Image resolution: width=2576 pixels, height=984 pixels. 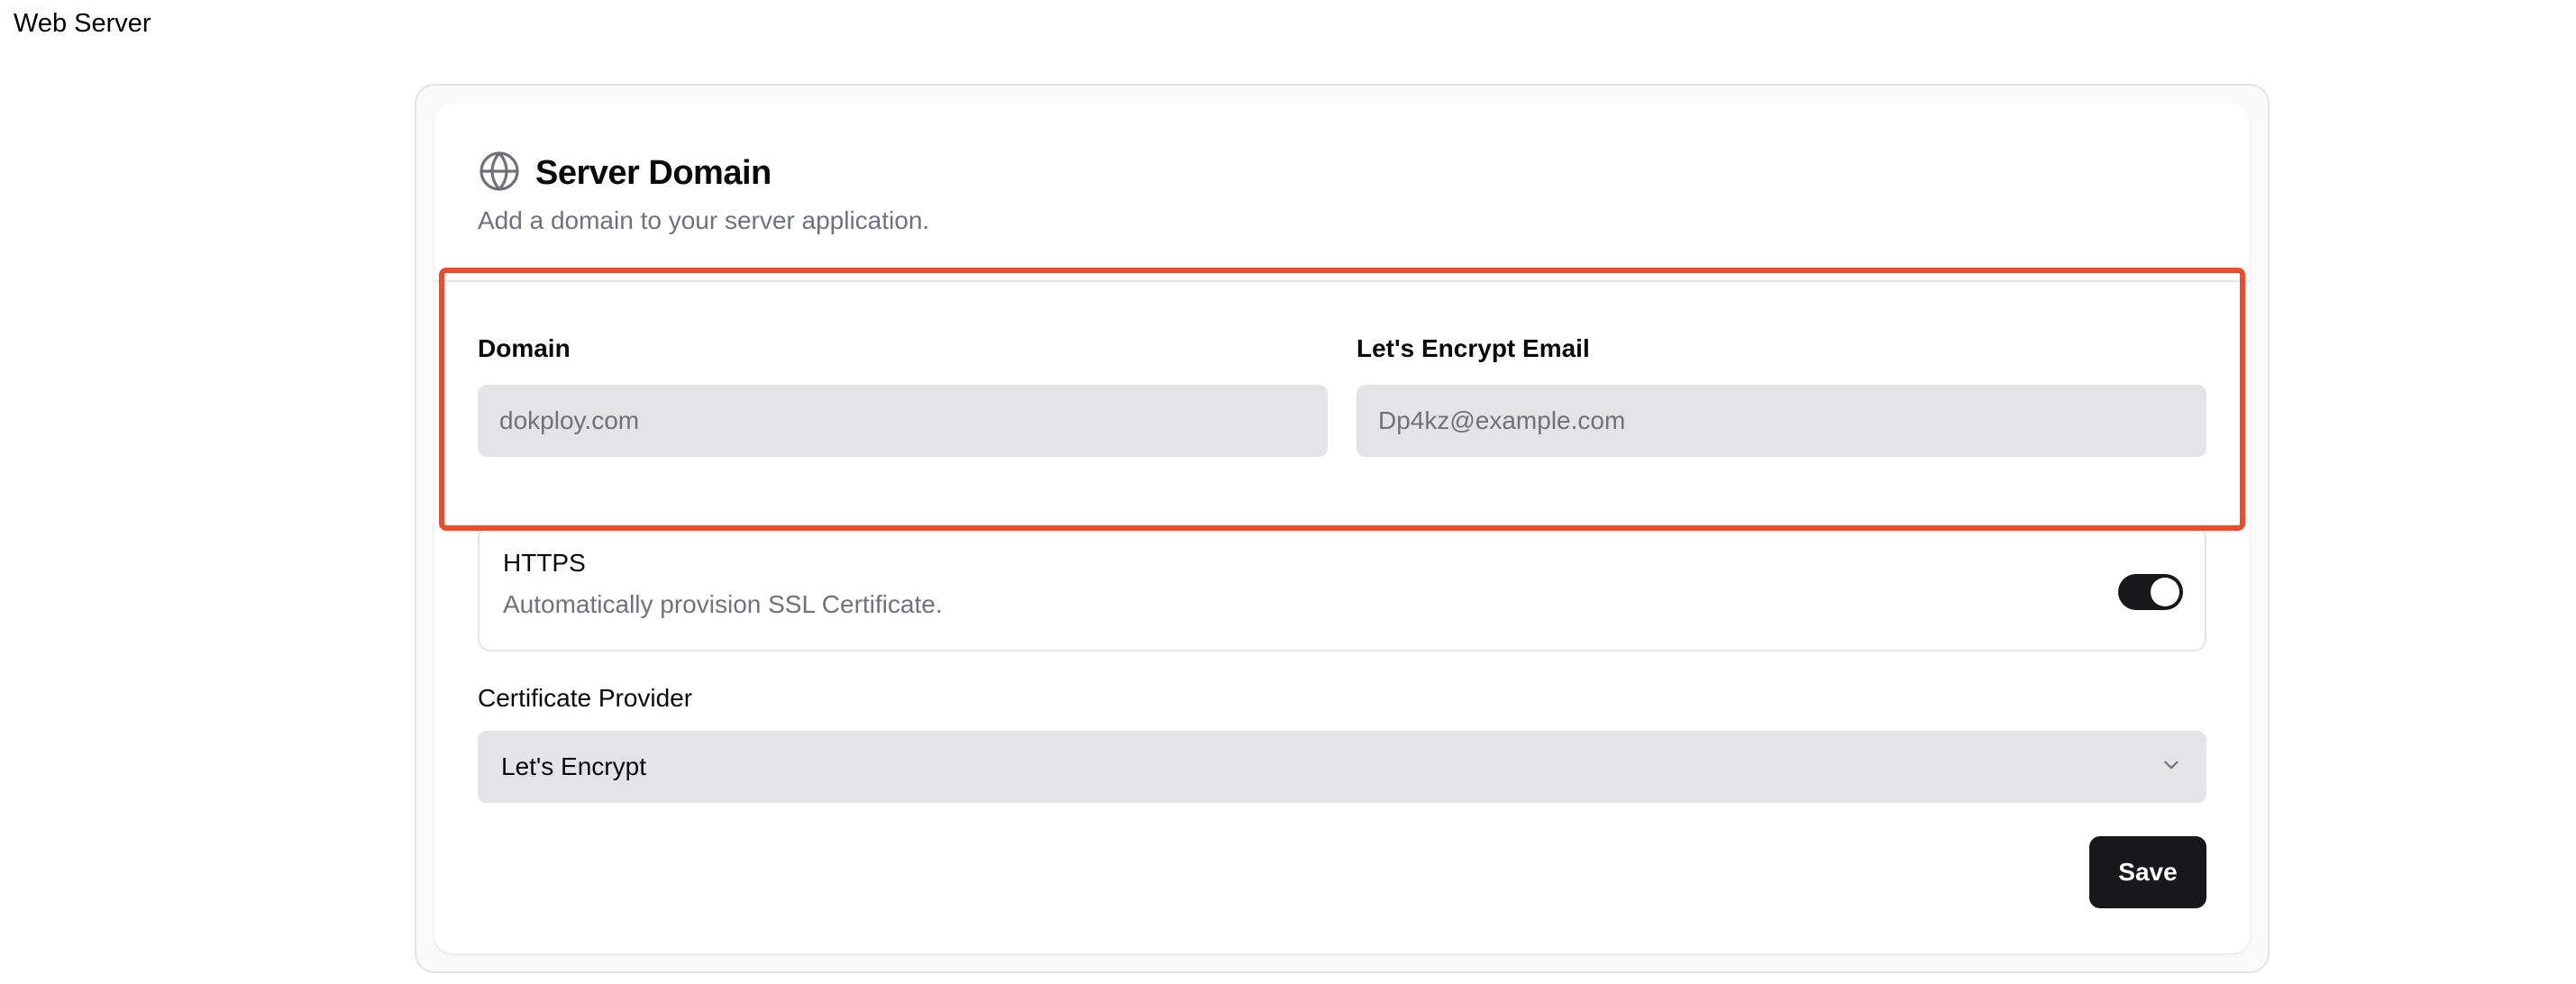 What do you see at coordinates (2171, 767) in the screenshot?
I see `chevron-down-icon` at bounding box center [2171, 767].